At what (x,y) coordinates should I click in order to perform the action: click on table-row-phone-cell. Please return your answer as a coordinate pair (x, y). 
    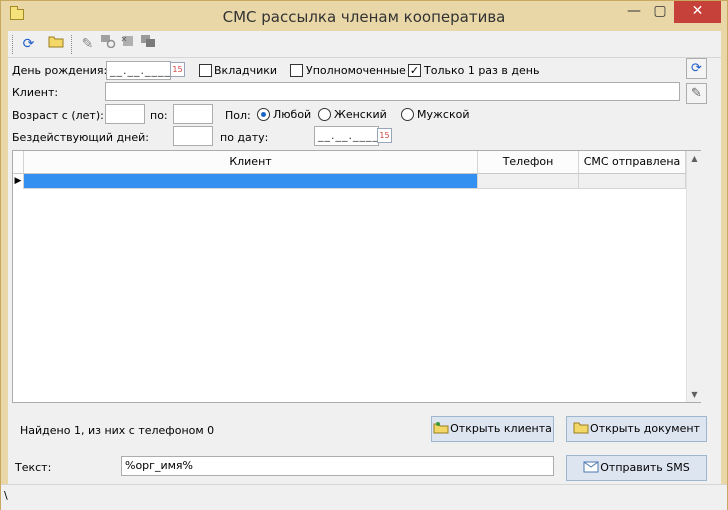
    Looking at the image, I should click on (528, 181).